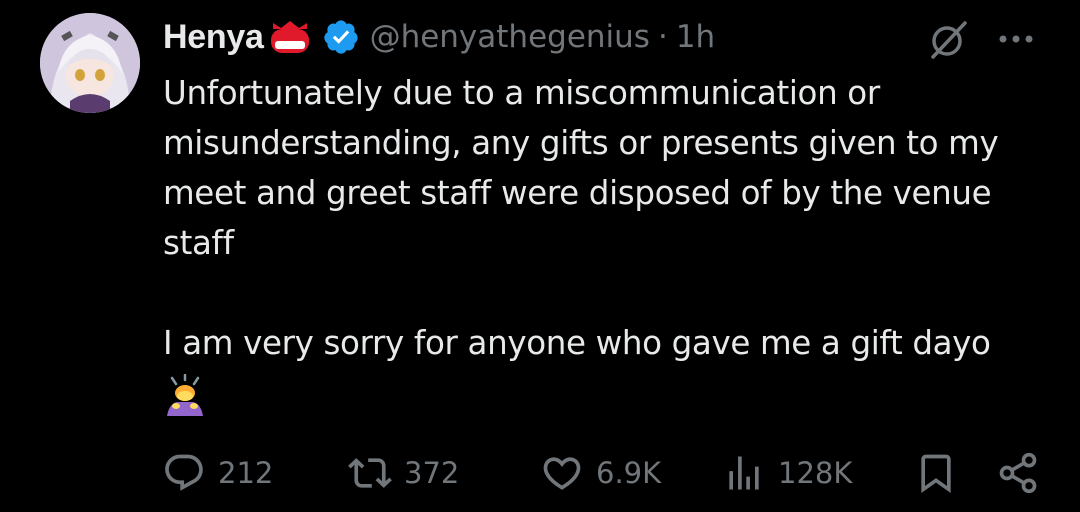 This screenshot has height=512, width=1080. I want to click on avatar, so click(90, 63).